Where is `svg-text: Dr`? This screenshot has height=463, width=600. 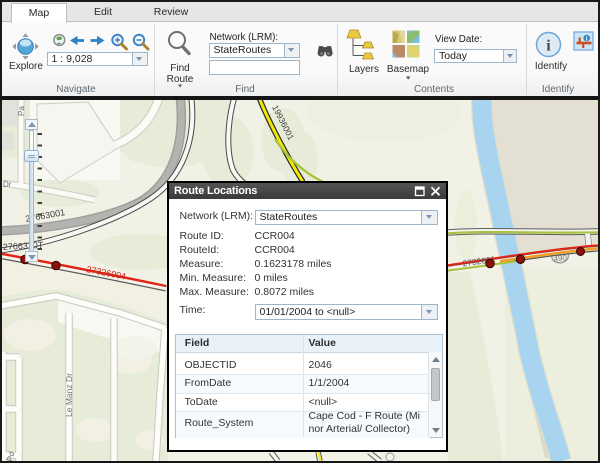 svg-text: Dr is located at coordinates (7, 184).